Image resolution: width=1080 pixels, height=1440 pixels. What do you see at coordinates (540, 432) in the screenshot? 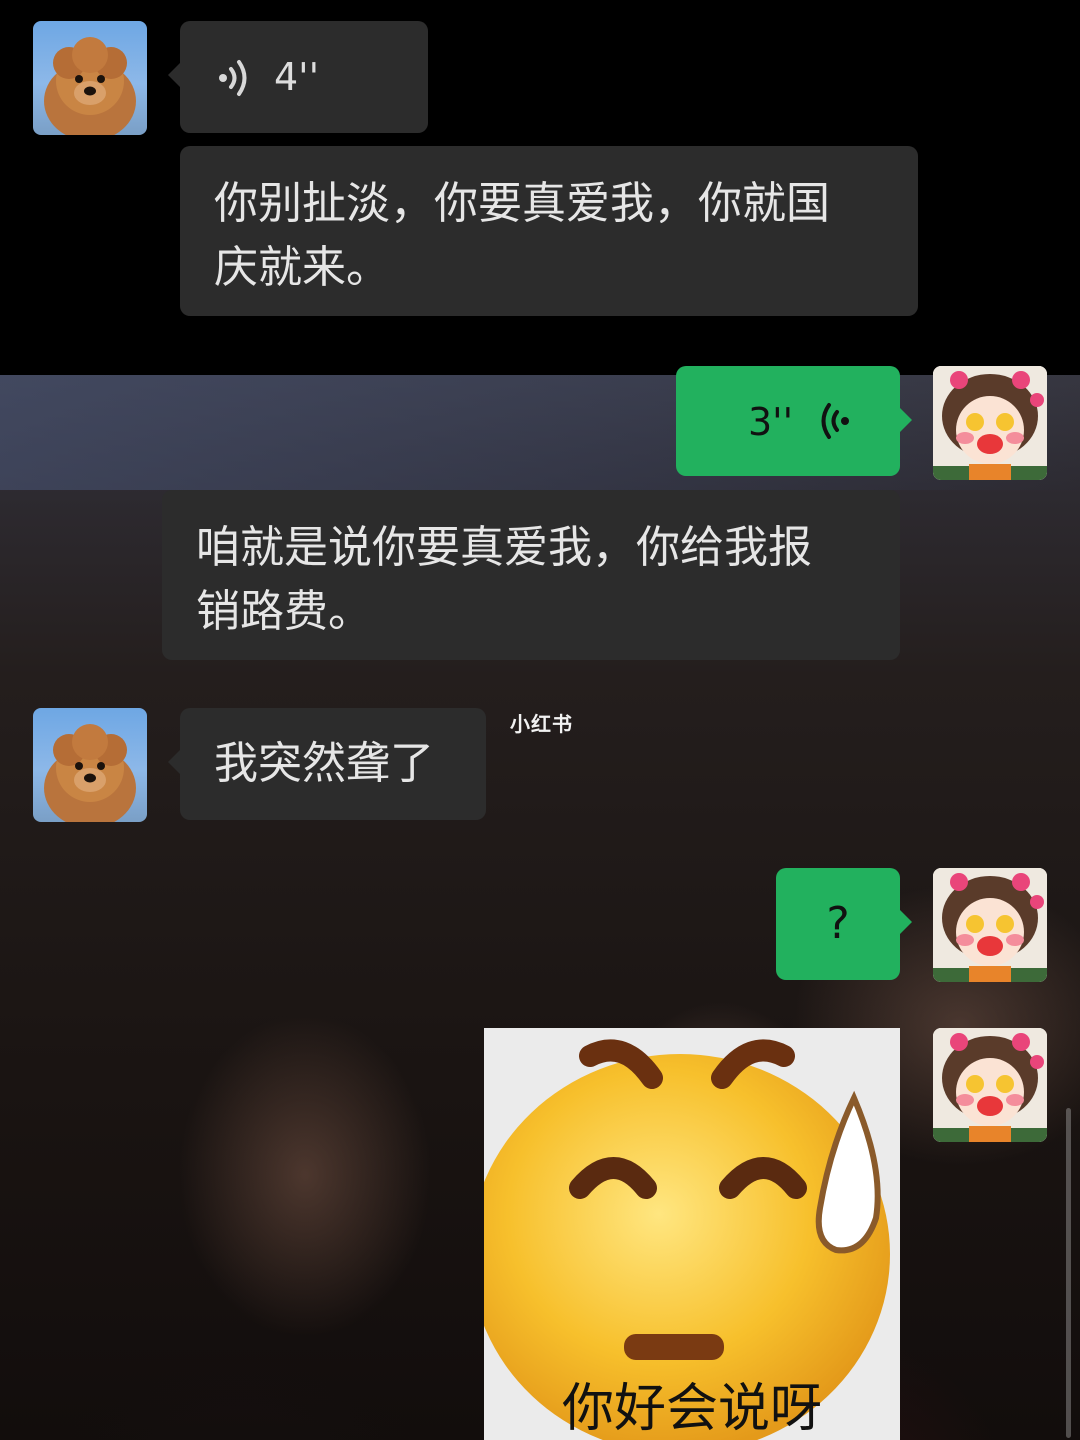
I see `background-banner` at bounding box center [540, 432].